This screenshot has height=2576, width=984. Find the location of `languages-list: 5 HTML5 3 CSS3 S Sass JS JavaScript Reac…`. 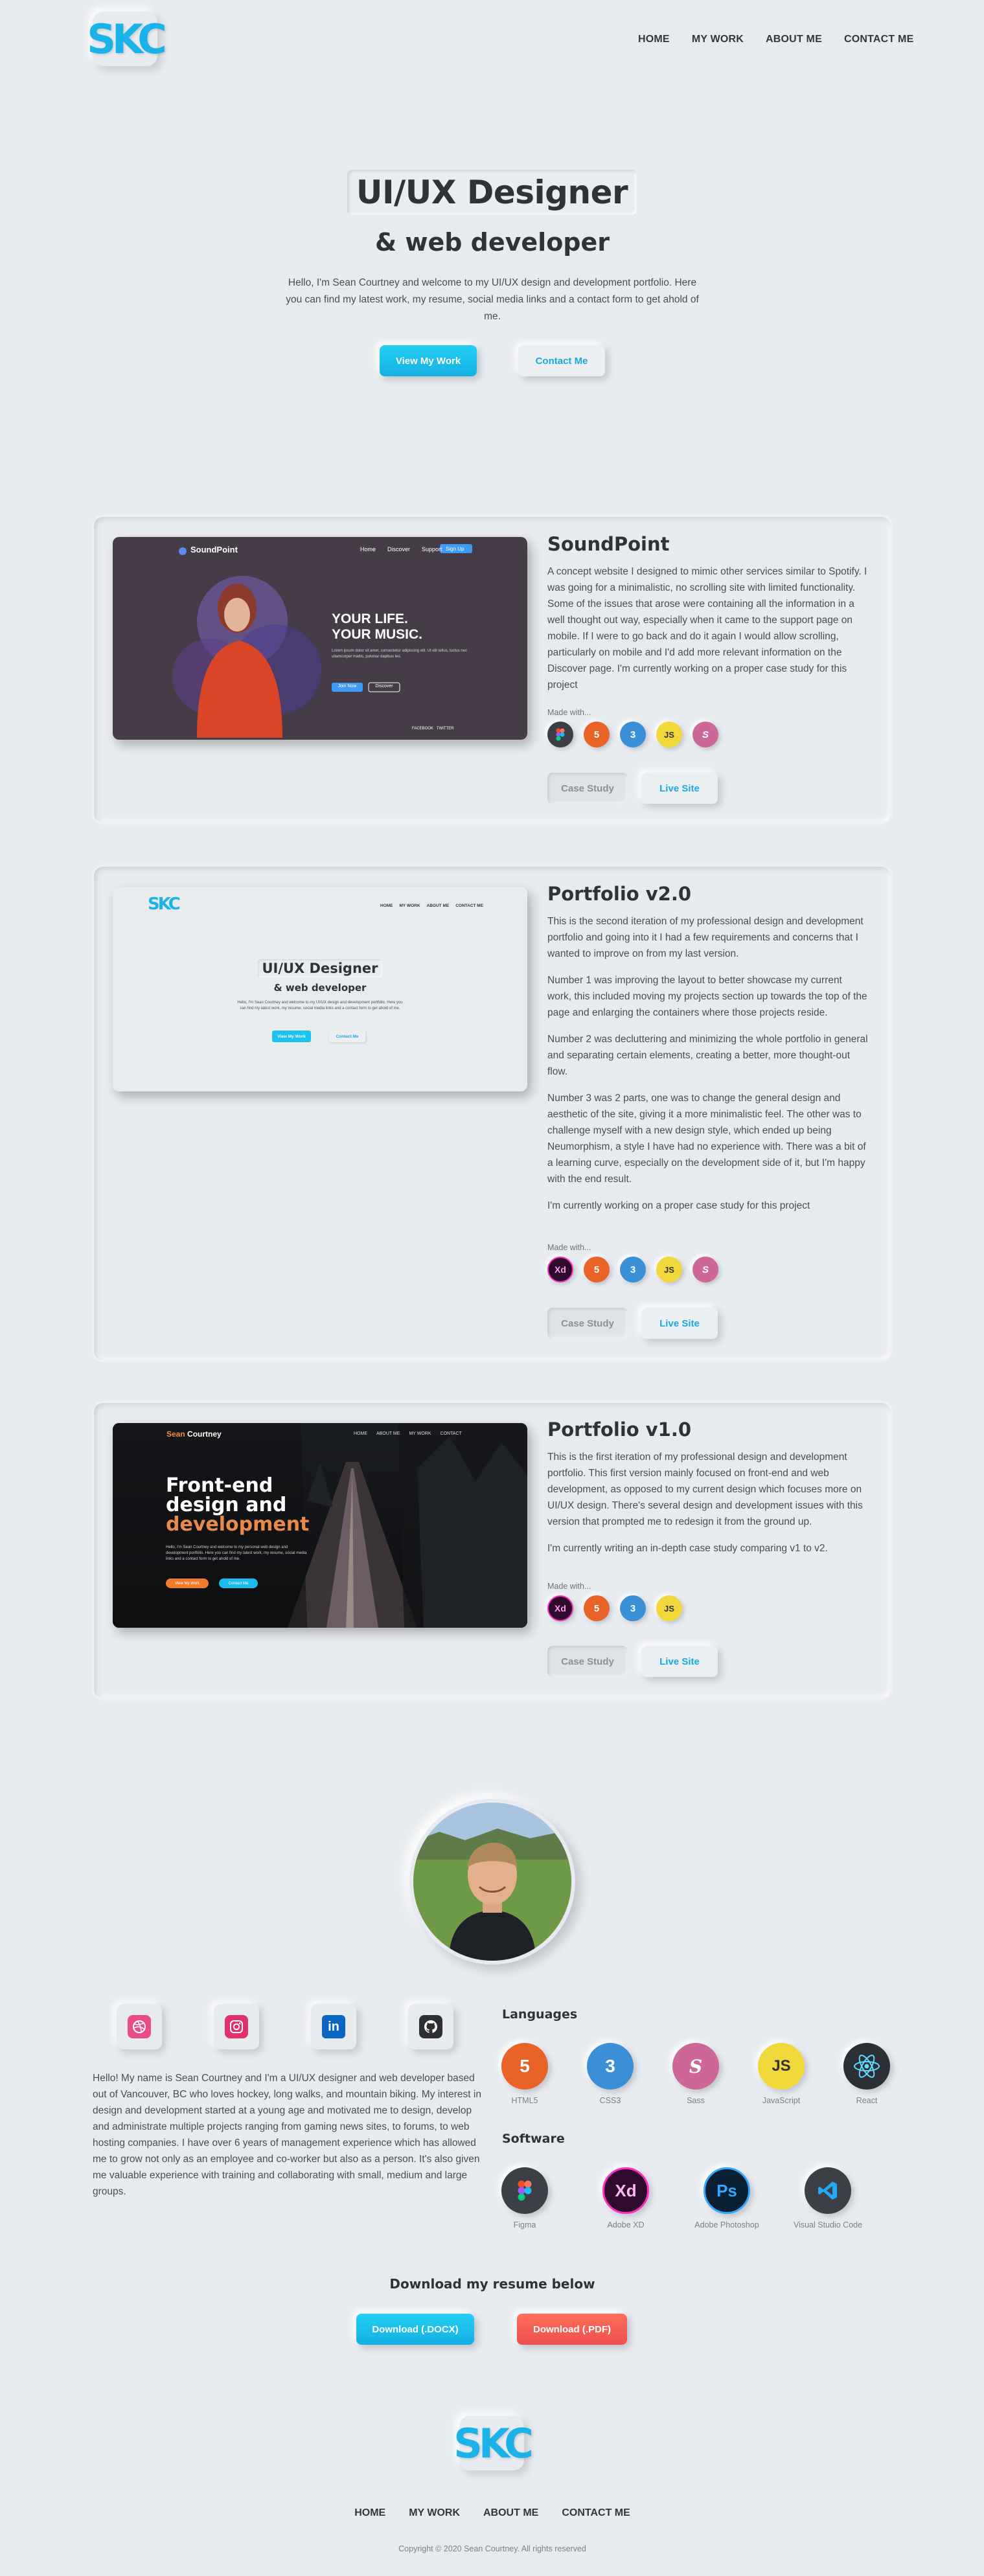

languages-list: 5 HTML5 3 CSS3 S Sass JS JavaScript Reac… is located at coordinates (695, 2074).